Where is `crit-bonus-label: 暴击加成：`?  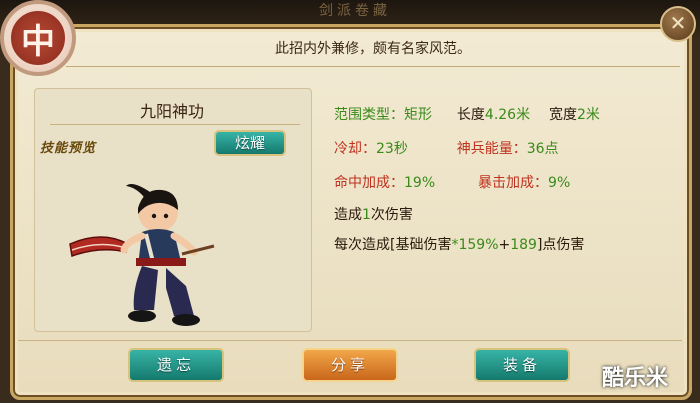 crit-bonus-label: 暴击加成： is located at coordinates (513, 183).